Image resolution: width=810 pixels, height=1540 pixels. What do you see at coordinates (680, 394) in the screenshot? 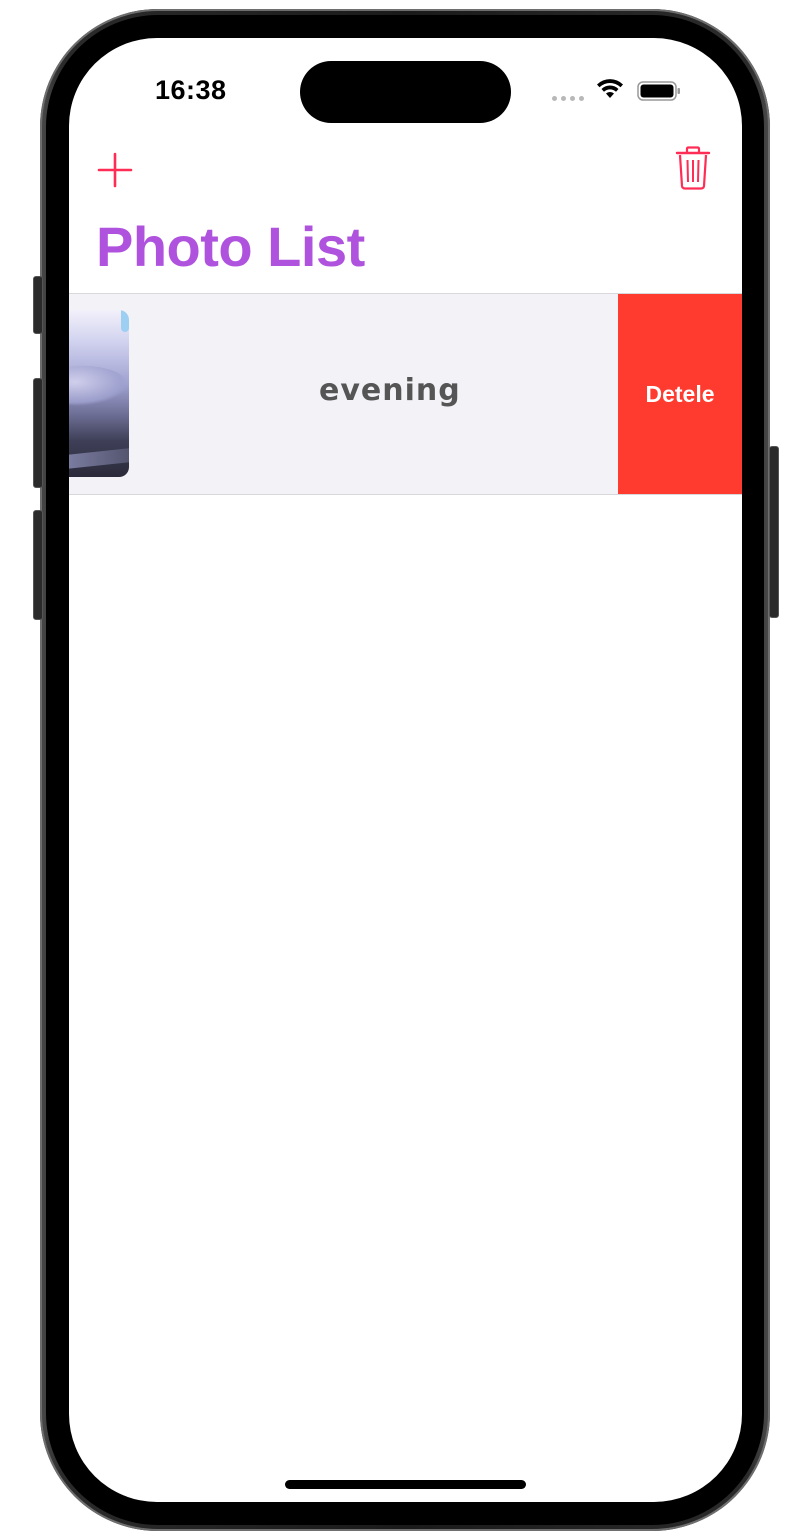
I see `delete-button: Detele` at bounding box center [680, 394].